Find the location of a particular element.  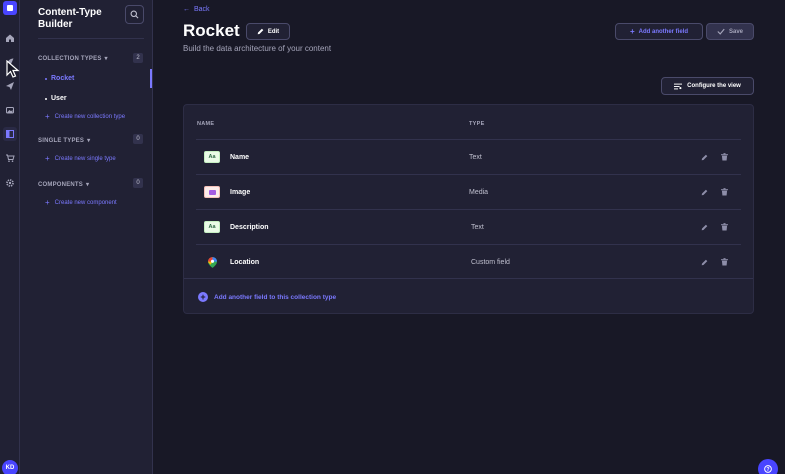

field-name: Image is located at coordinates (240, 192).